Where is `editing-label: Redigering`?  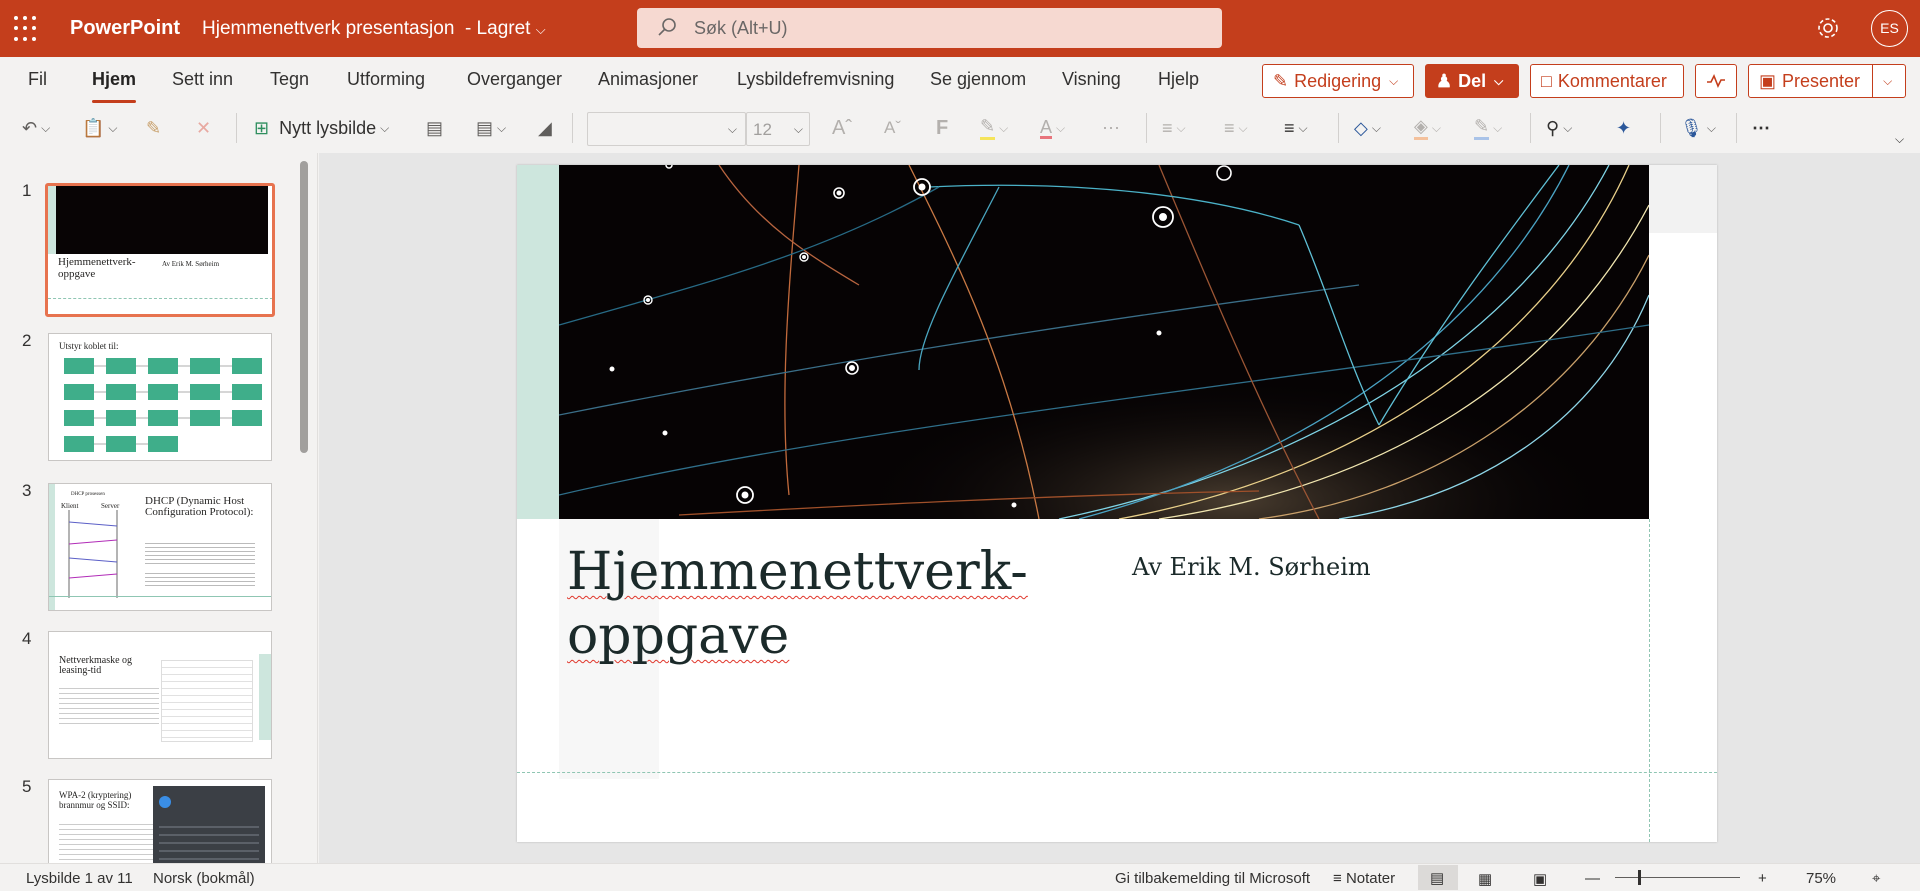
editing-label: Redigering is located at coordinates (1338, 80).